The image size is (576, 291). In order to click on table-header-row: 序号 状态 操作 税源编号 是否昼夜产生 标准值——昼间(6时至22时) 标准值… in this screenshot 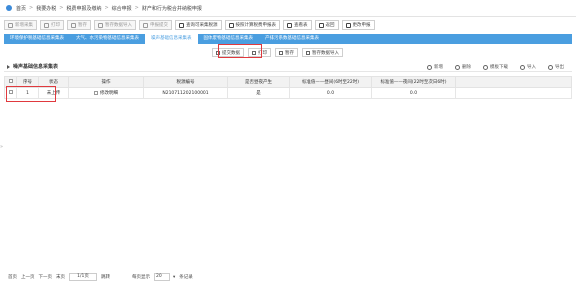, I will do `click(288, 82)`.